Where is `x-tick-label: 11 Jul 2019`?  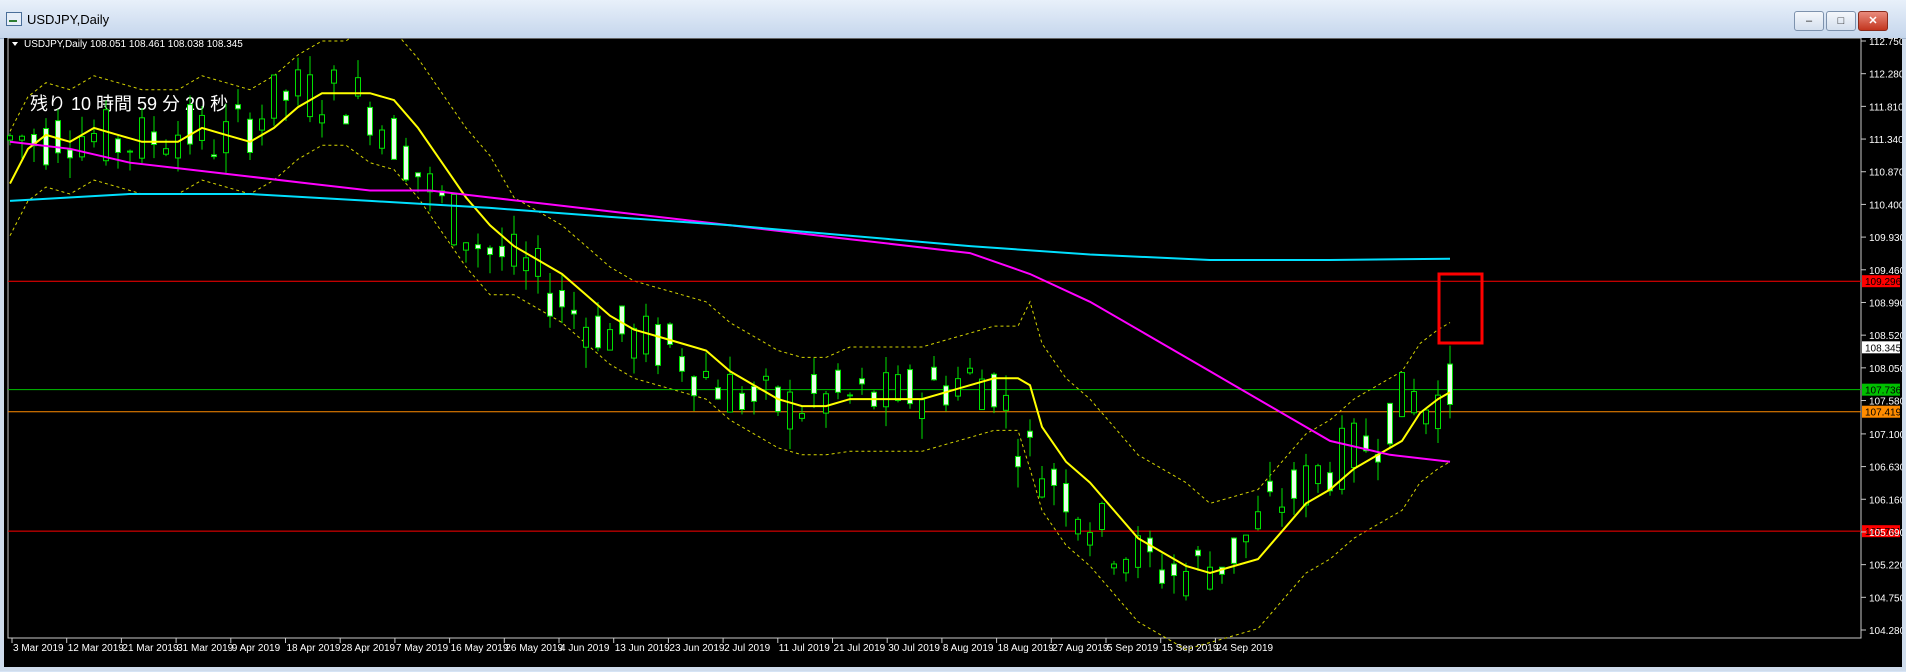
x-tick-label: 11 Jul 2019 is located at coordinates (804, 648).